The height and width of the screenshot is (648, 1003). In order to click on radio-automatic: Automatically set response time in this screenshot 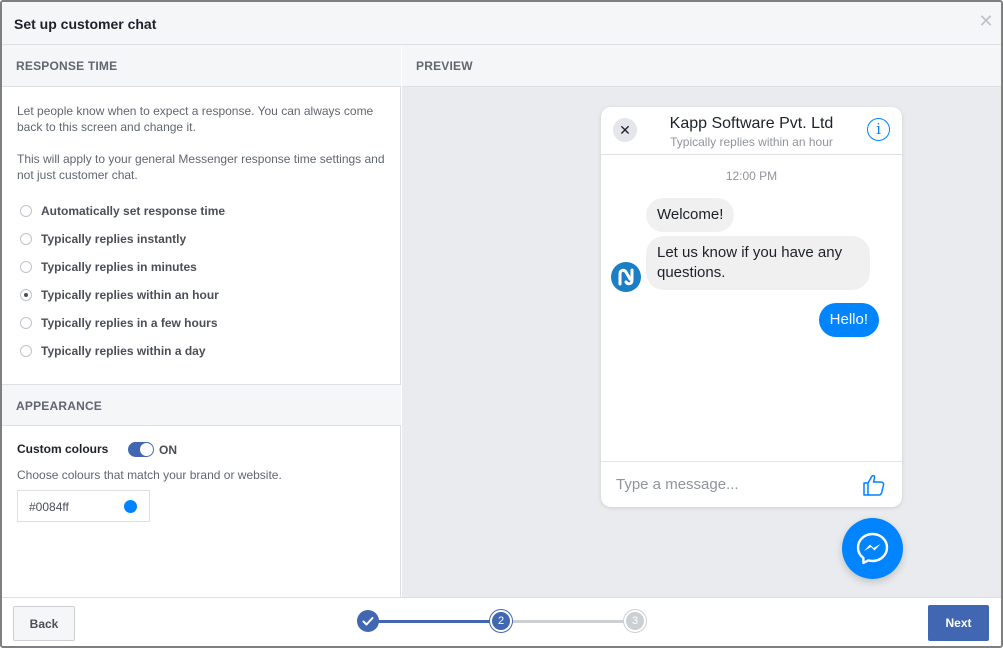, I will do `click(122, 211)`.